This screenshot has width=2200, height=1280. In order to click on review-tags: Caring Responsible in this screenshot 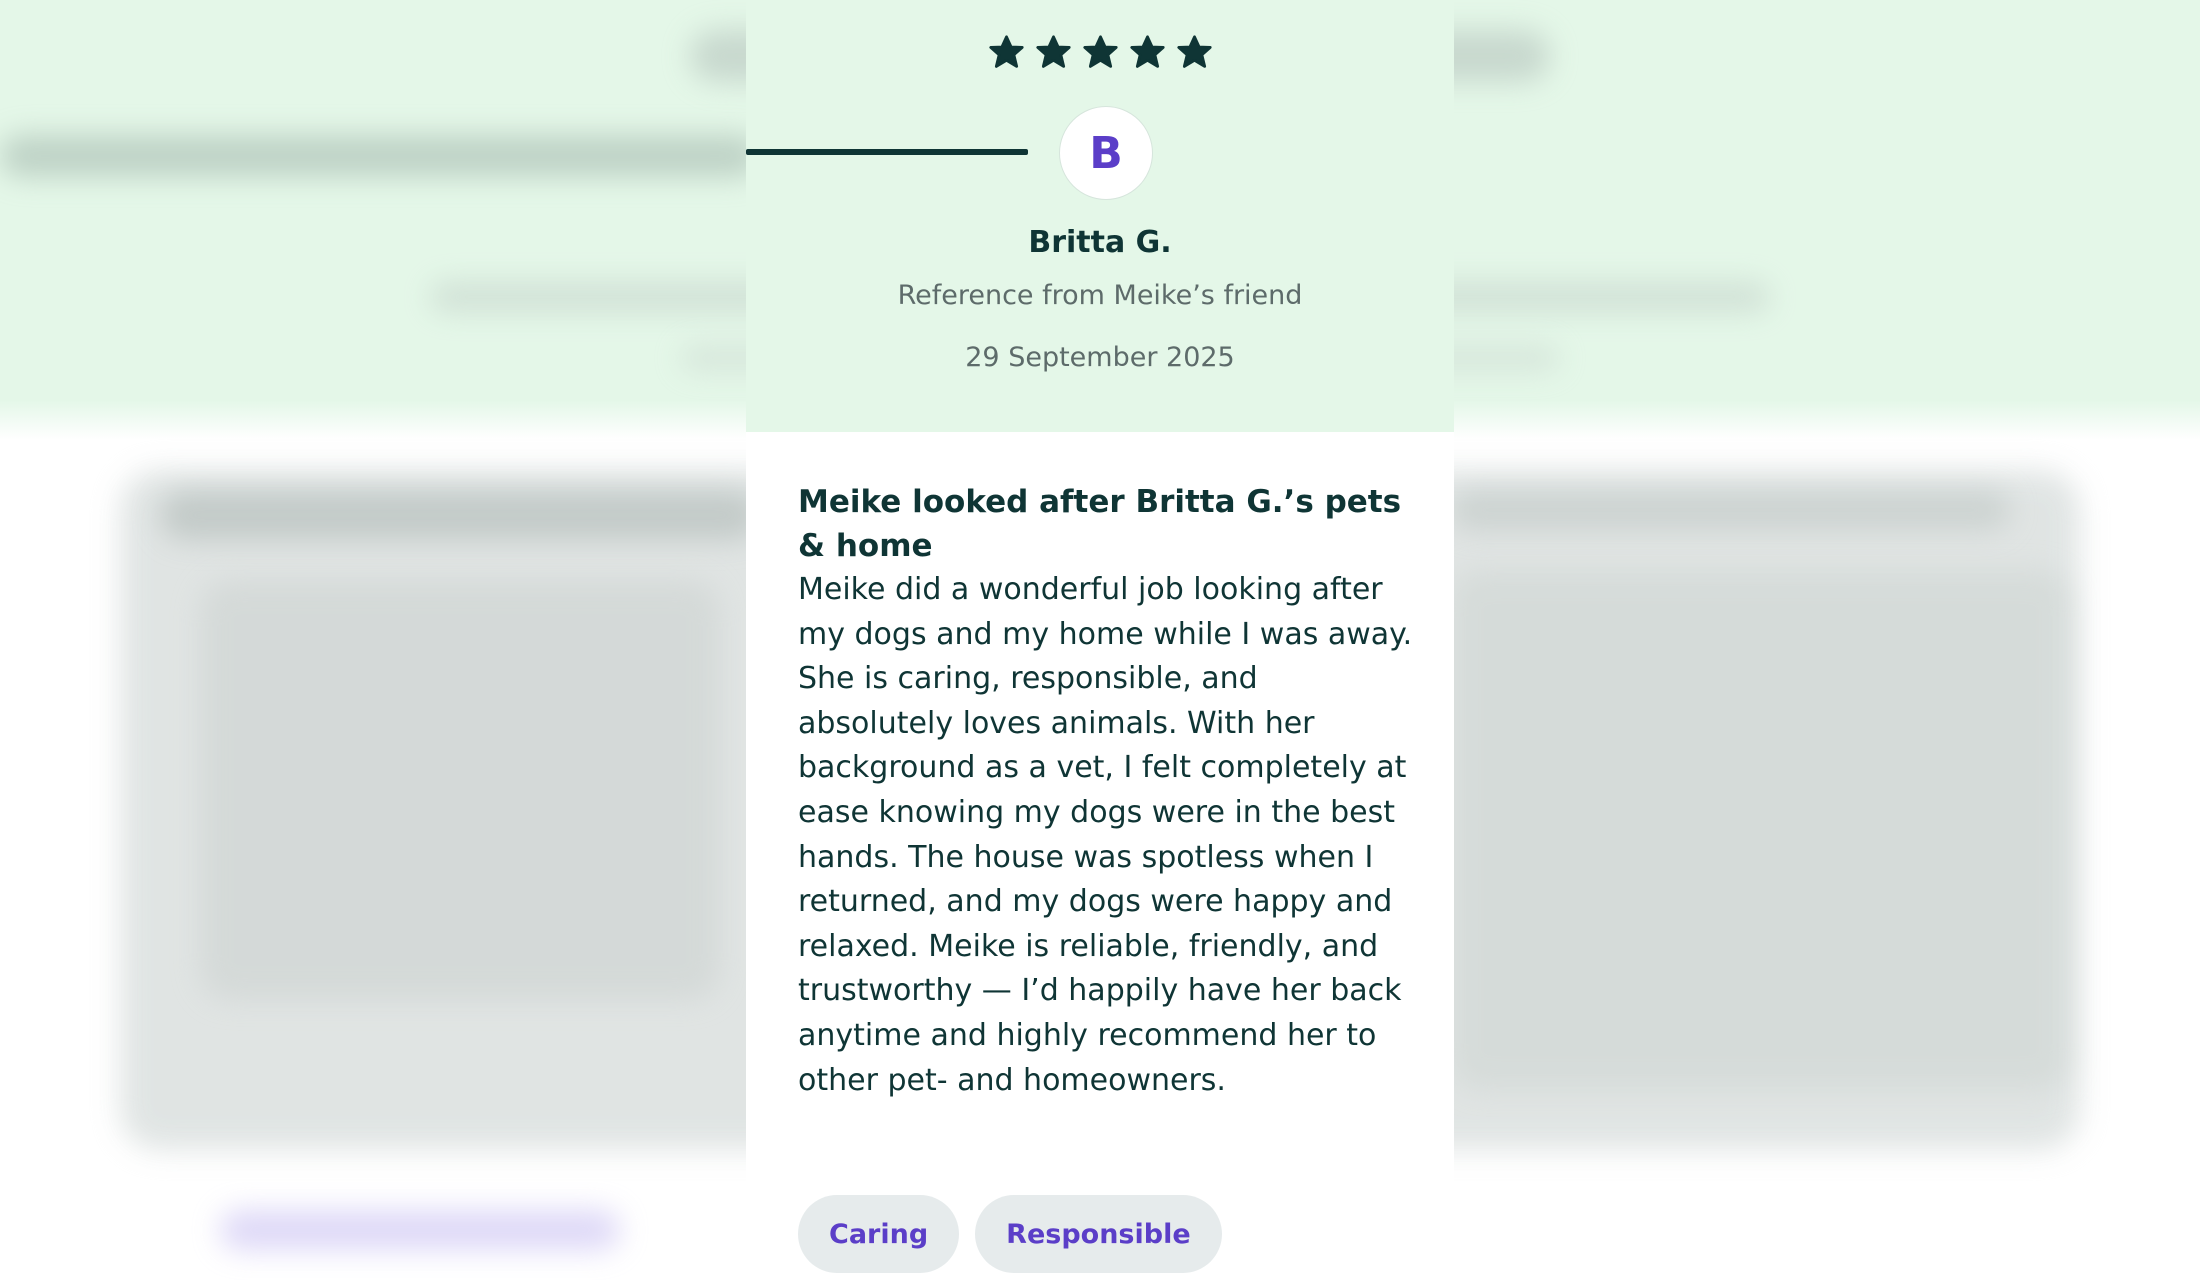, I will do `click(1010, 1234)`.